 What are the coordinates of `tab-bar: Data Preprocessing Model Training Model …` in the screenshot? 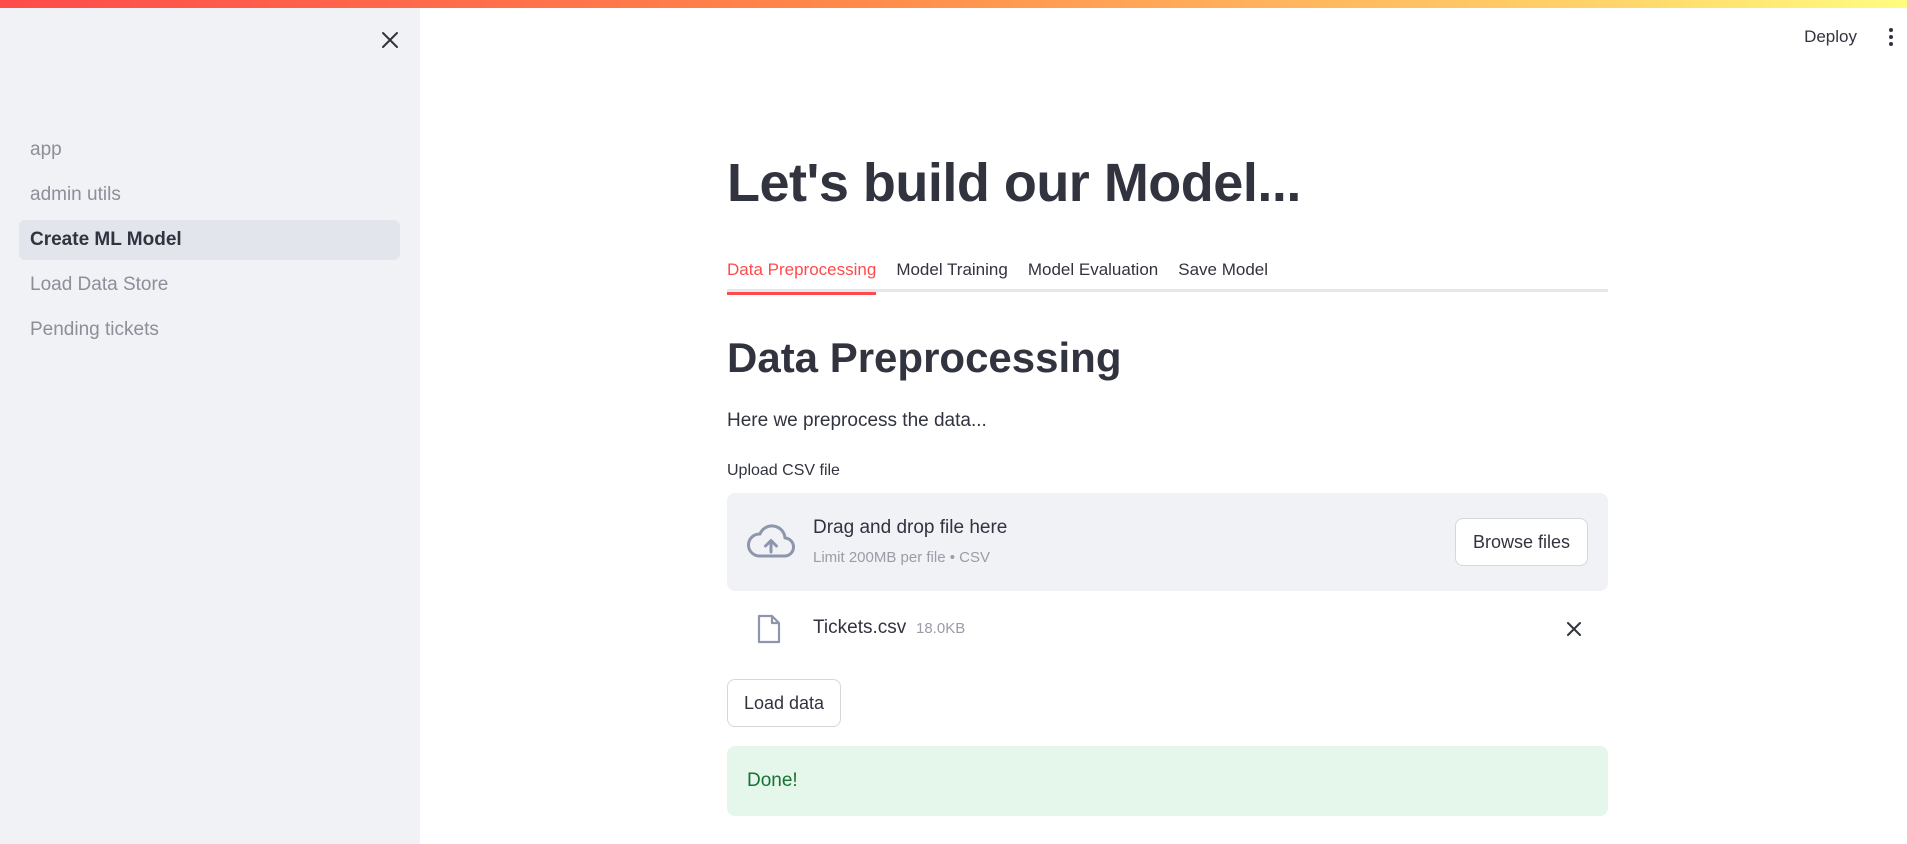 It's located at (1167, 271).